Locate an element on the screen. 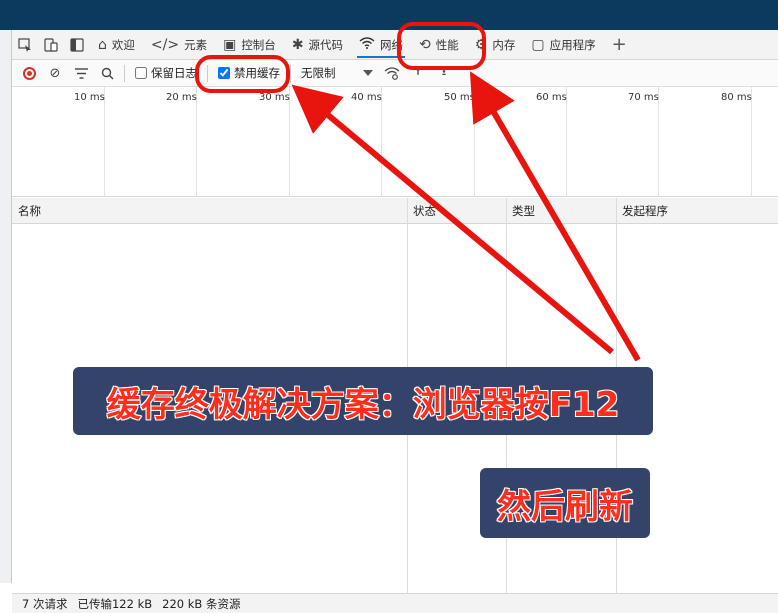  device-emulation-icon is located at coordinates (51, 45).